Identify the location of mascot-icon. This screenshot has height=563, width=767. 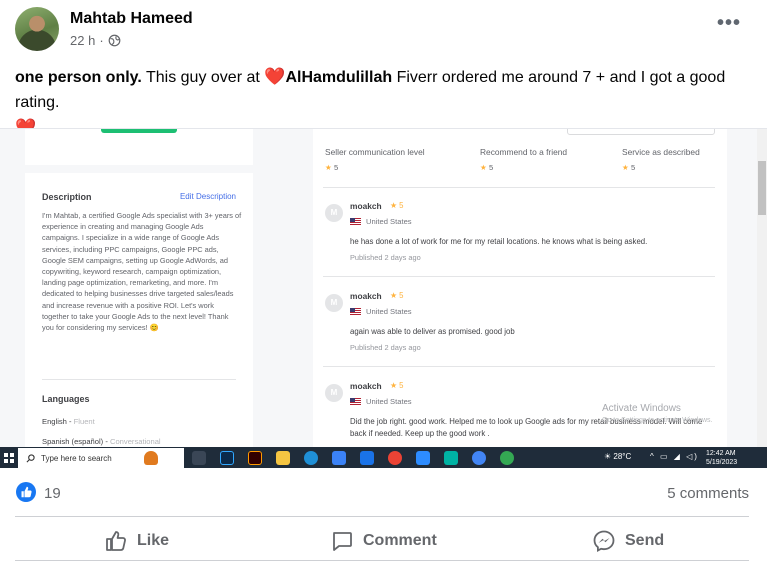
(151, 458).